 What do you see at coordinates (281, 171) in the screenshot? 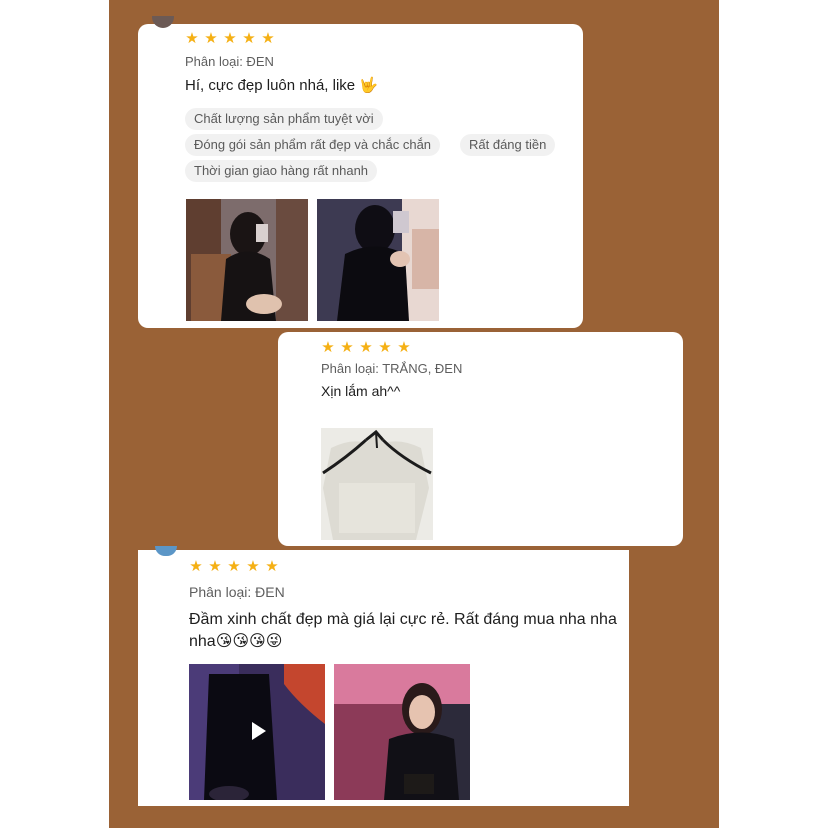
I see `review-tag: Thời gian giao hàng rất nhanh` at bounding box center [281, 171].